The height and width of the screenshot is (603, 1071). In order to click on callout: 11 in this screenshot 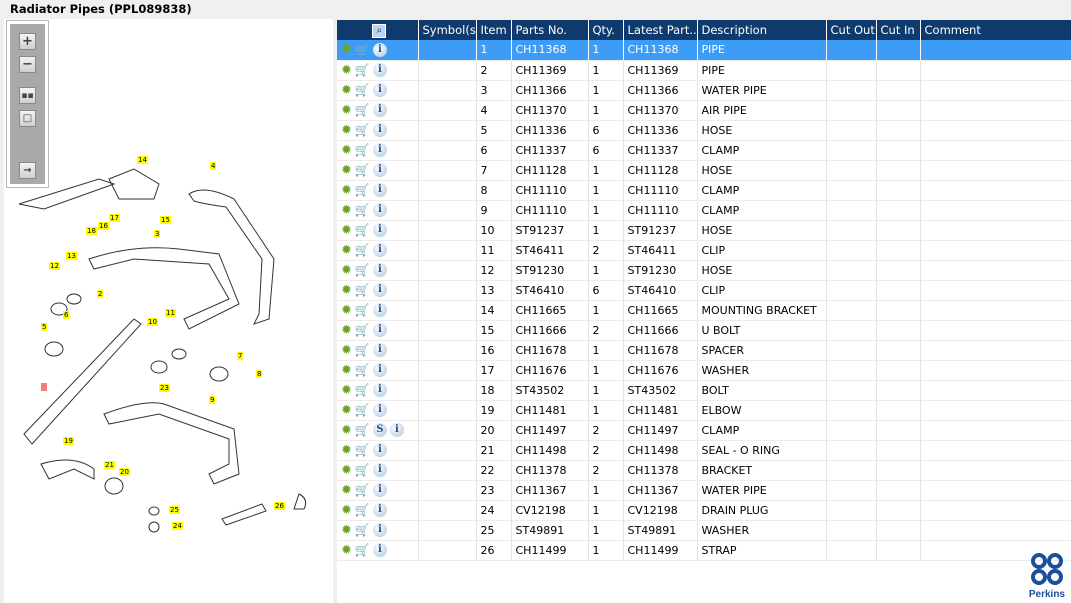, I will do `click(170, 313)`.